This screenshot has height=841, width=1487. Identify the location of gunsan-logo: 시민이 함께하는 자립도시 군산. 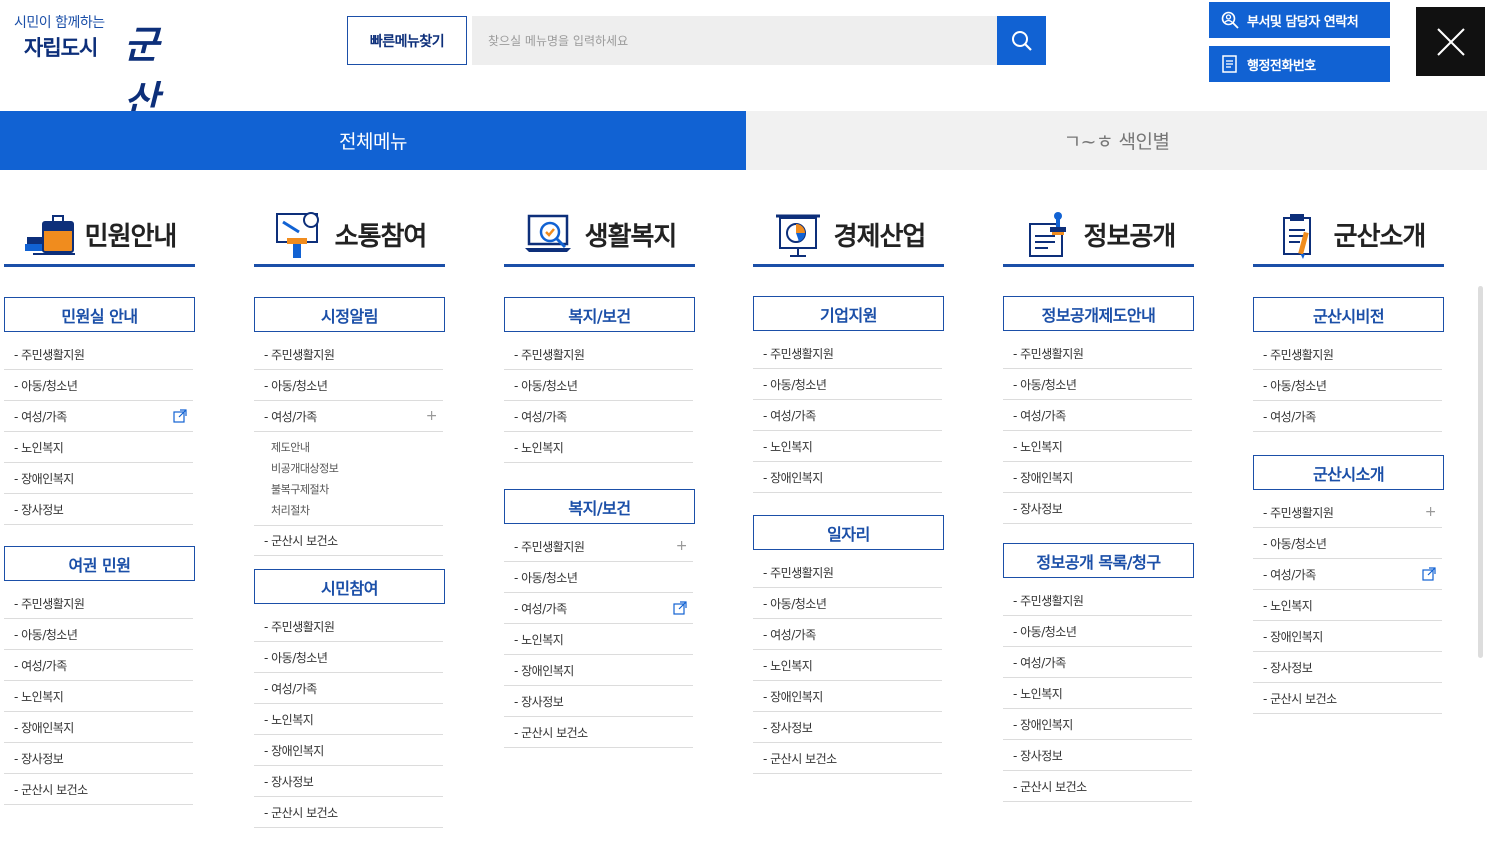
(97, 67).